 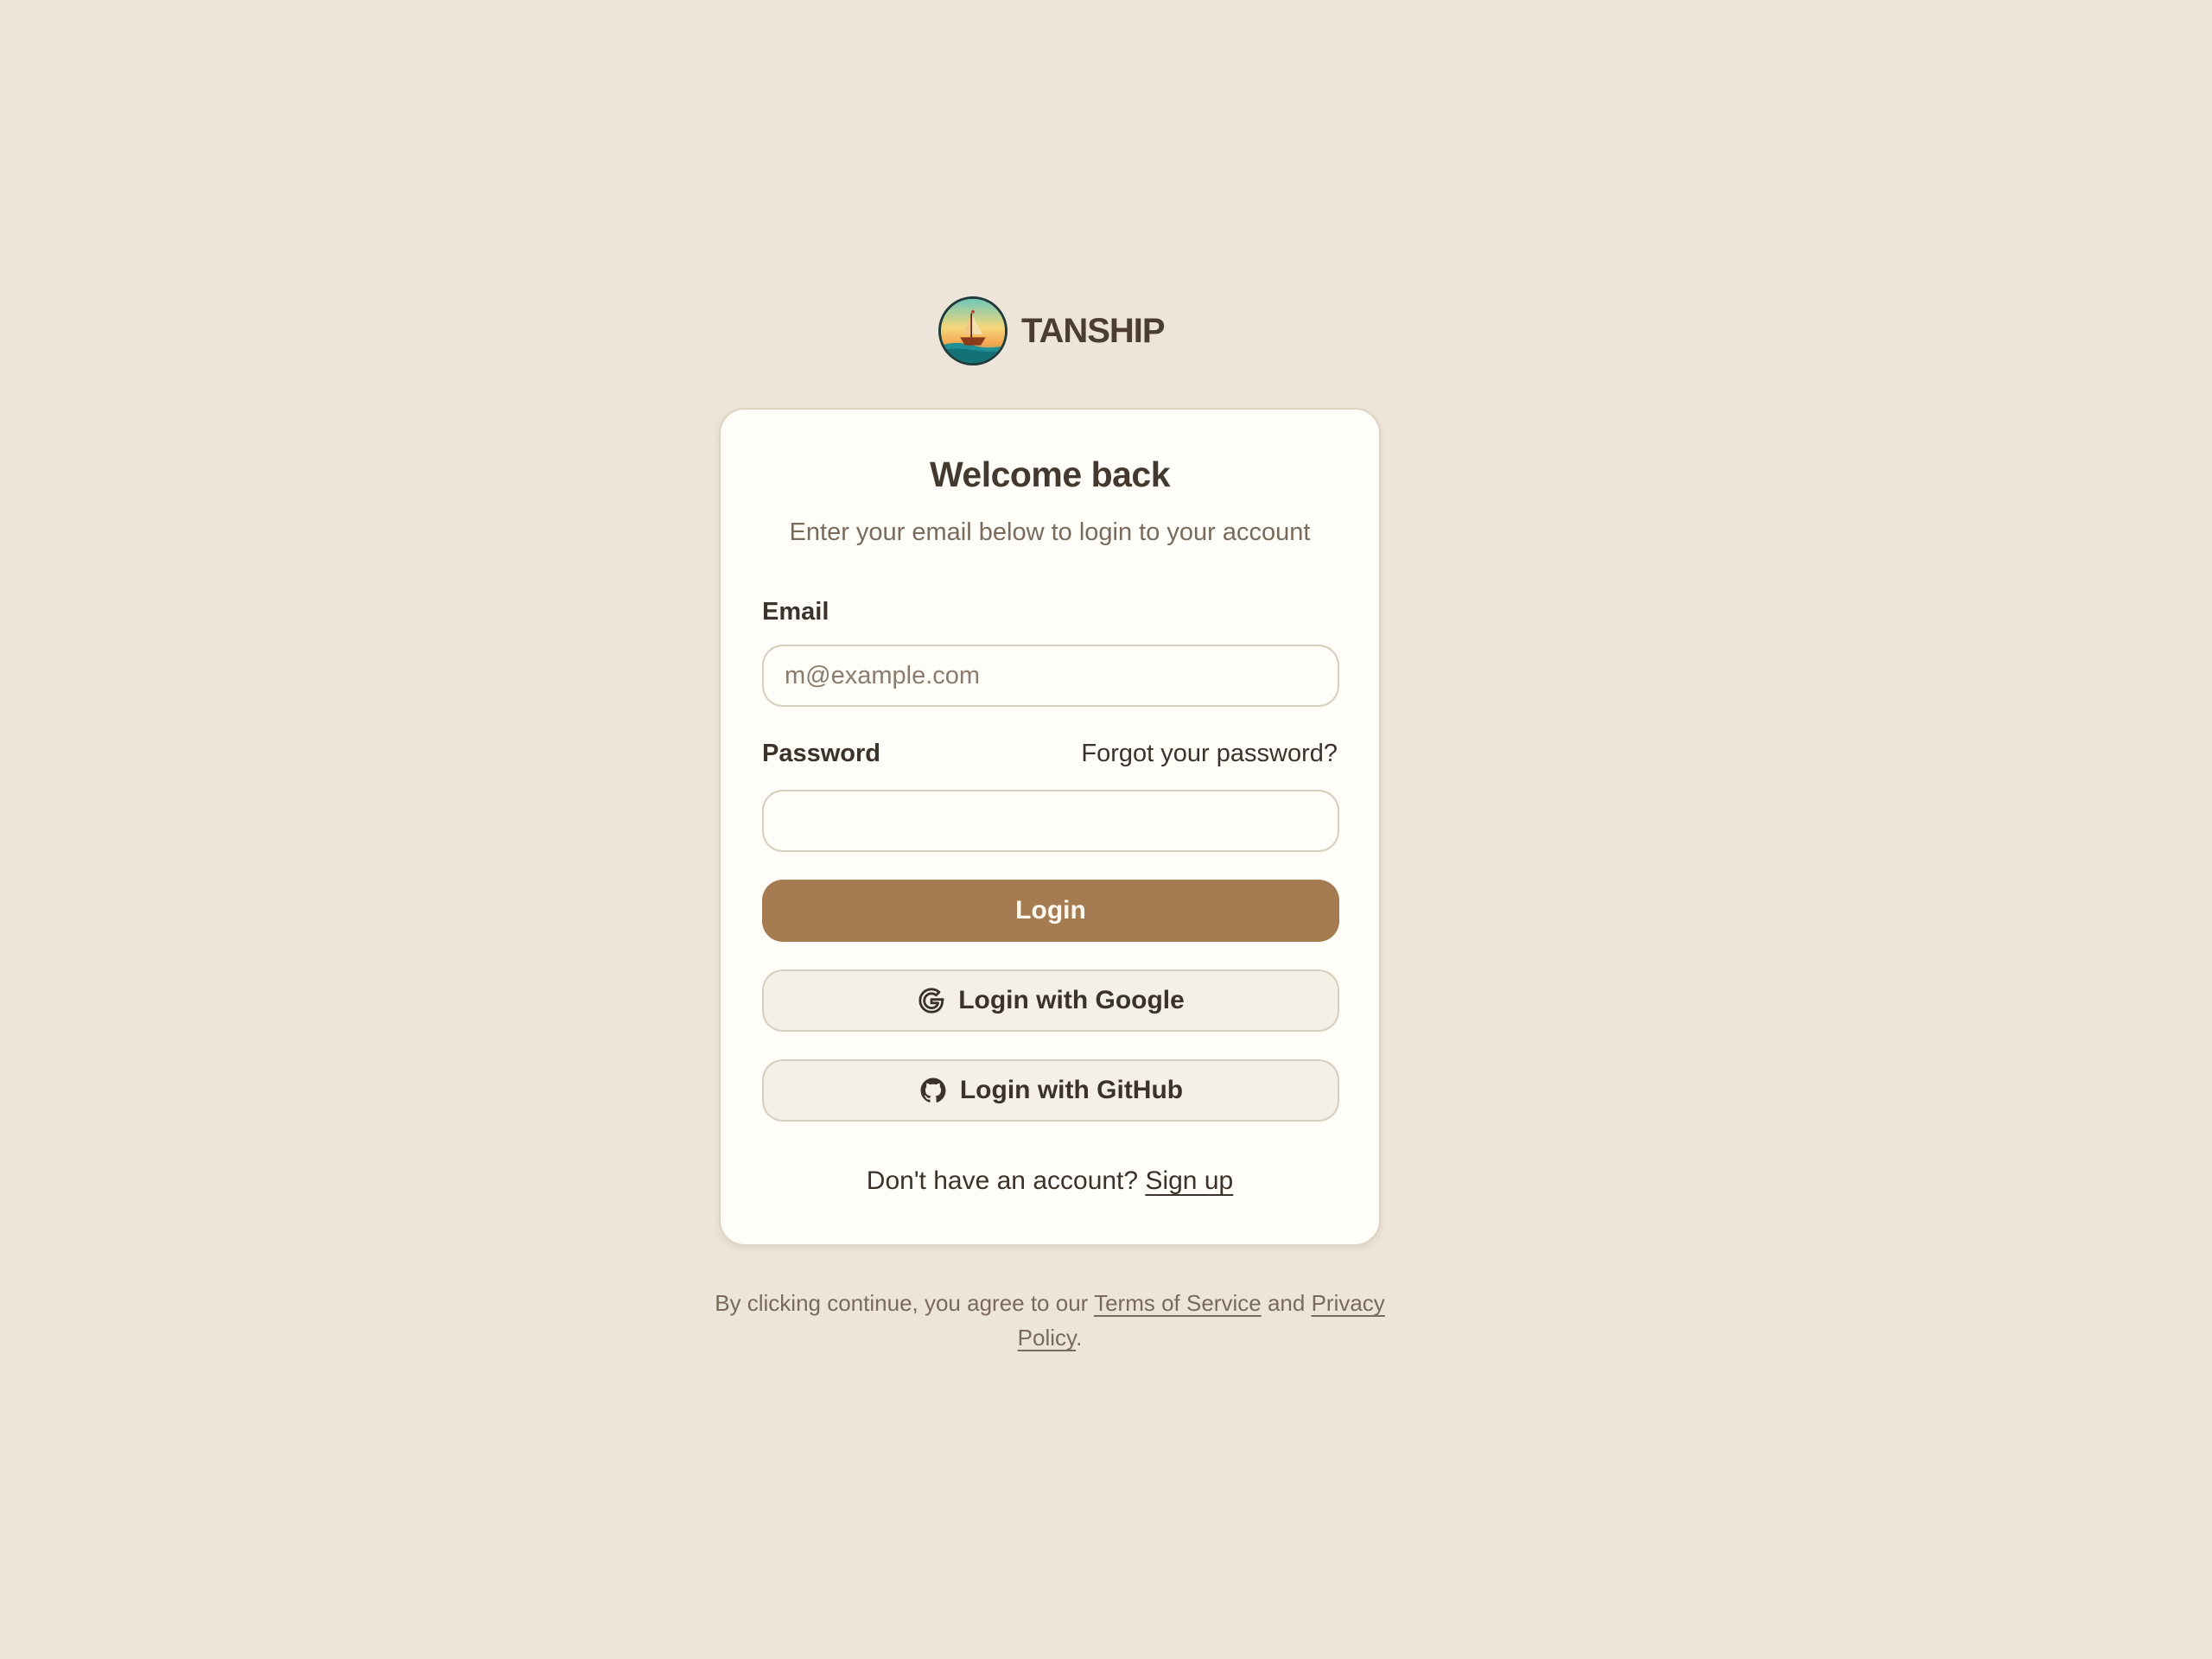 I want to click on page-title: Welcome back, so click(x=1050, y=474).